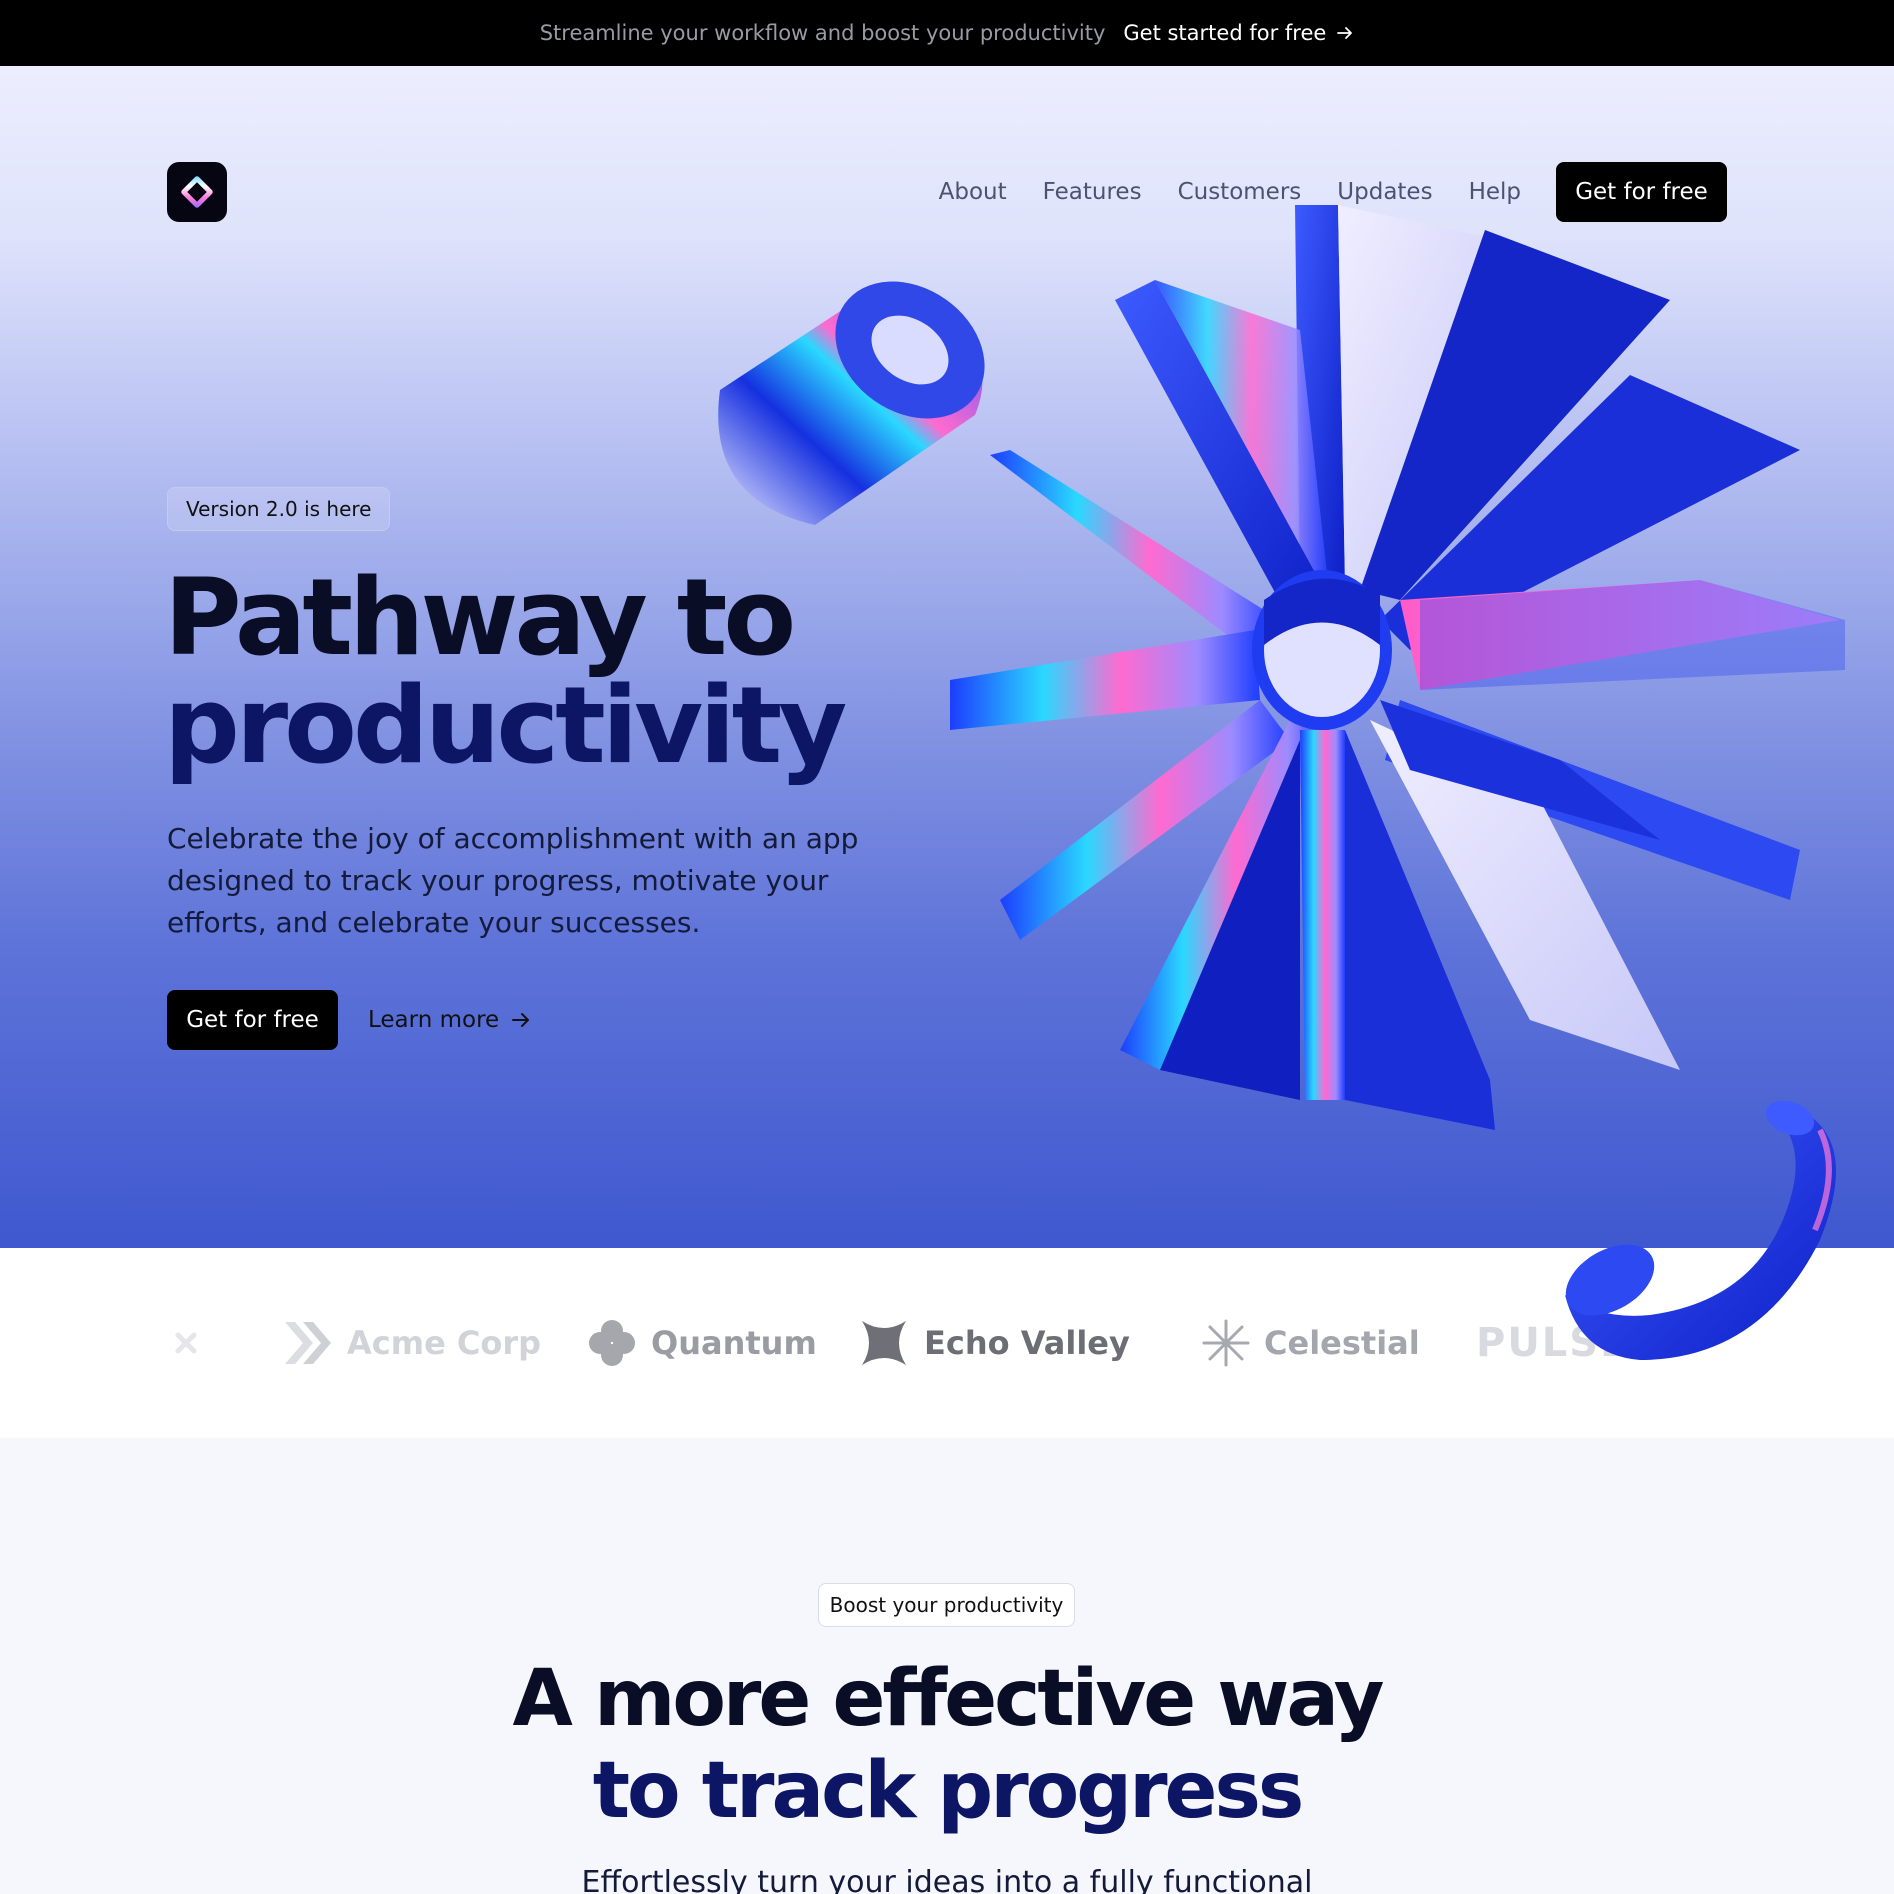  Describe the element at coordinates (1384, 192) in the screenshot. I see `nav-link-updates: Updates` at that location.